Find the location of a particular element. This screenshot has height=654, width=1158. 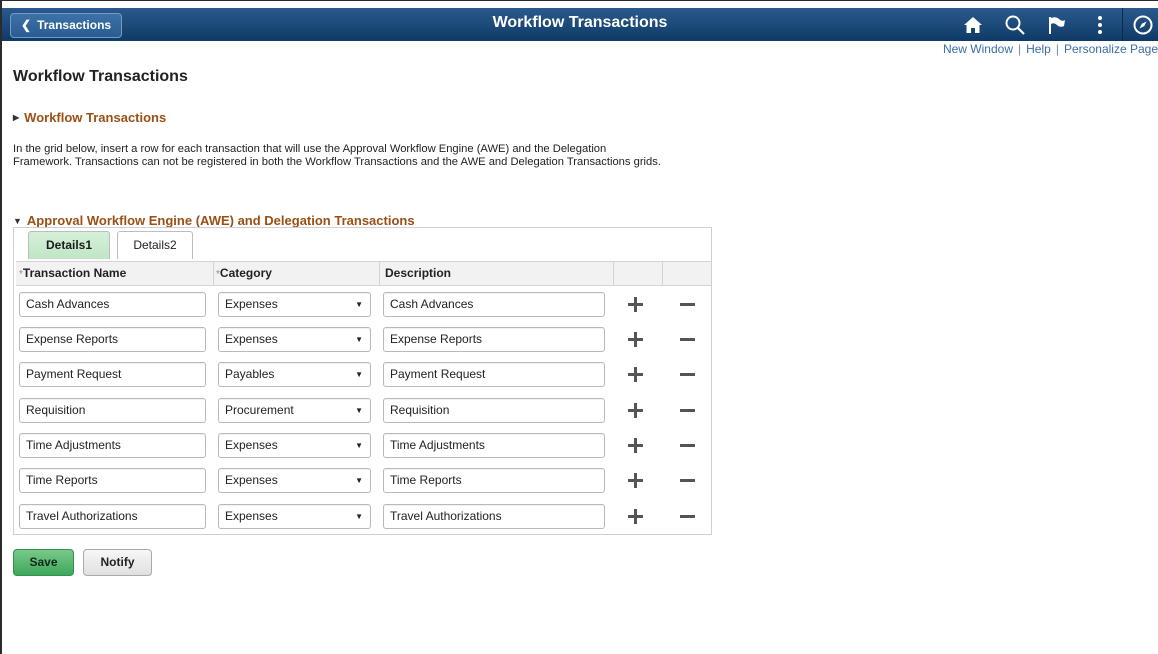

triangle-down-icon: ▼ is located at coordinates (17, 221).